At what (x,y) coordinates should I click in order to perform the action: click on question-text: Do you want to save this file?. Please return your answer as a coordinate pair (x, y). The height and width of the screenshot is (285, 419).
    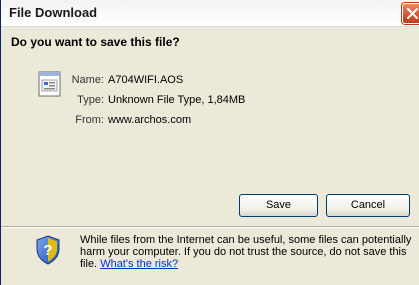
    Looking at the image, I should click on (95, 42).